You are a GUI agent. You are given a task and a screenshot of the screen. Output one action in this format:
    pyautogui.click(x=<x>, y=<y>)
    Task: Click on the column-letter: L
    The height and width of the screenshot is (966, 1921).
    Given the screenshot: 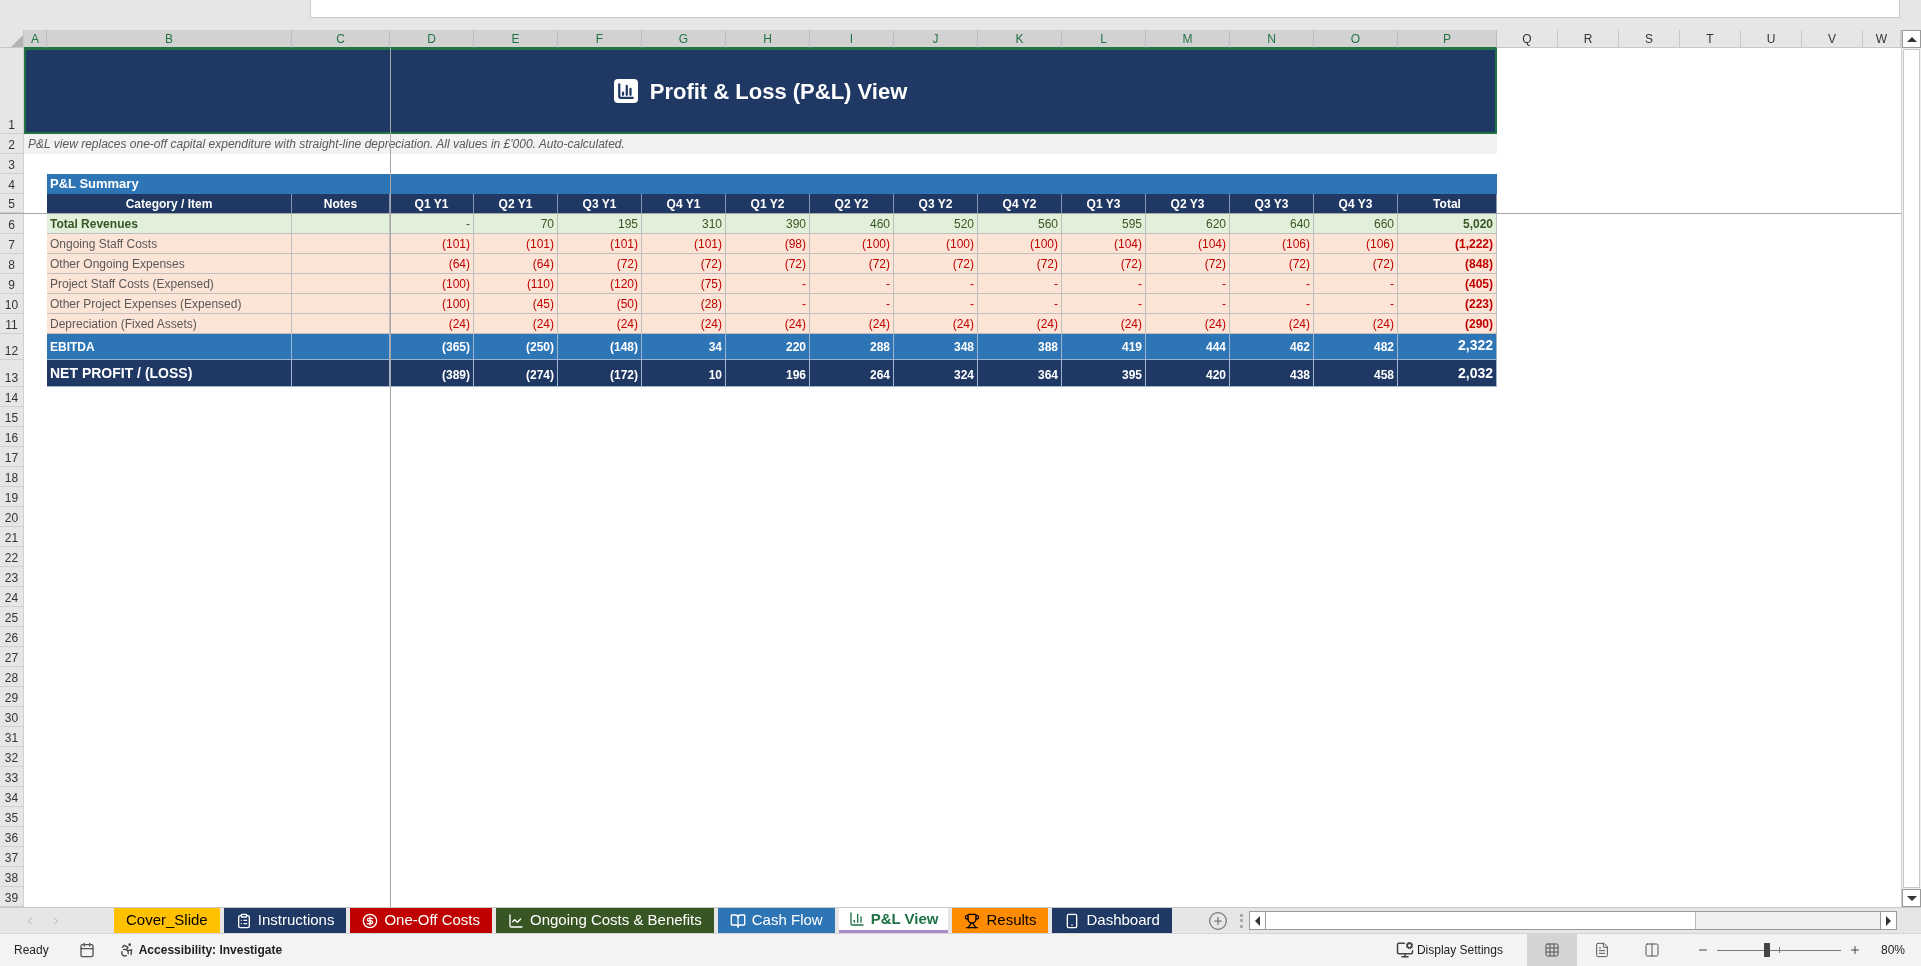 What is the action you would take?
    pyautogui.click(x=1104, y=39)
    